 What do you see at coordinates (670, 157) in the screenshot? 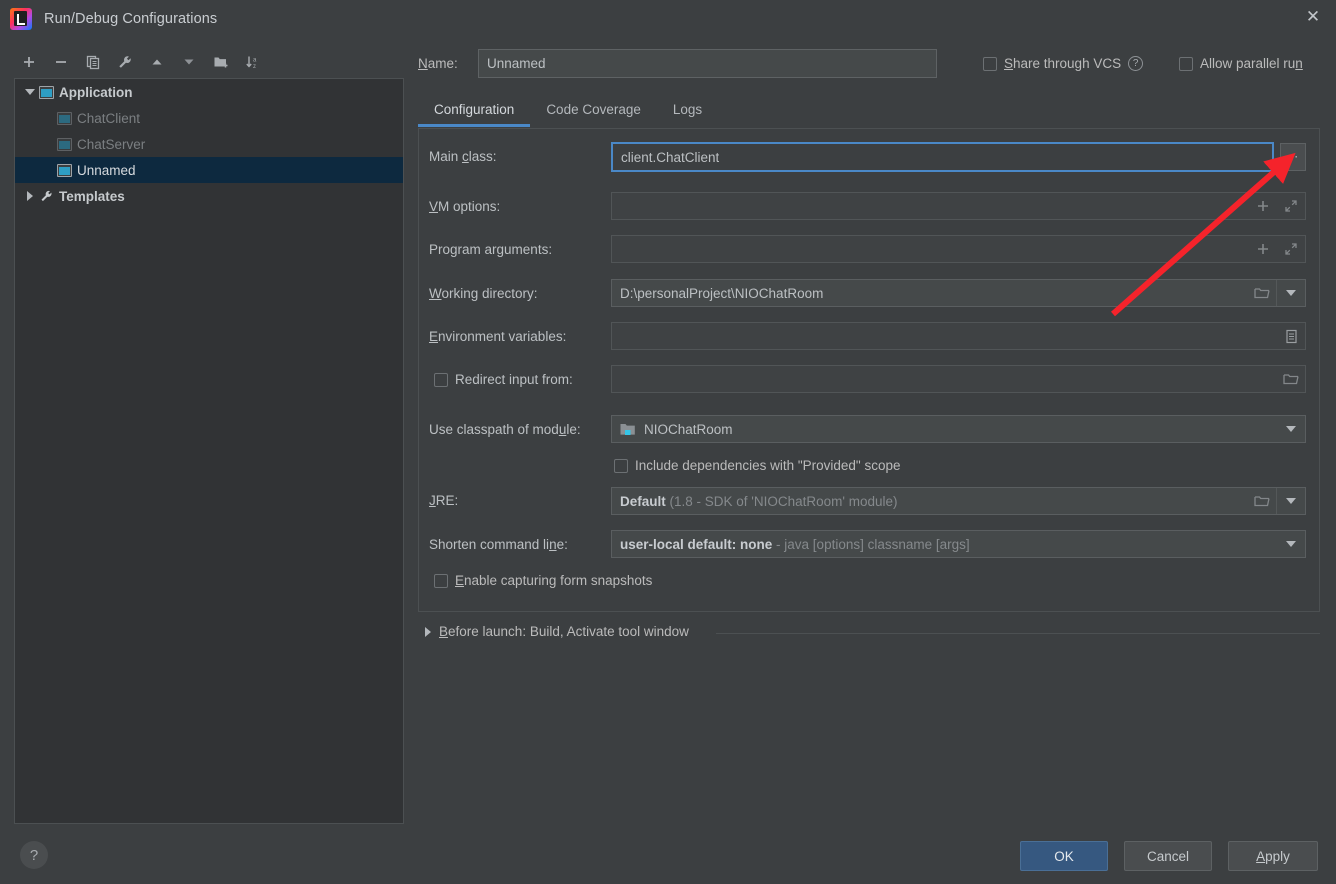
I see `main-class-value: client.ChatClient` at bounding box center [670, 157].